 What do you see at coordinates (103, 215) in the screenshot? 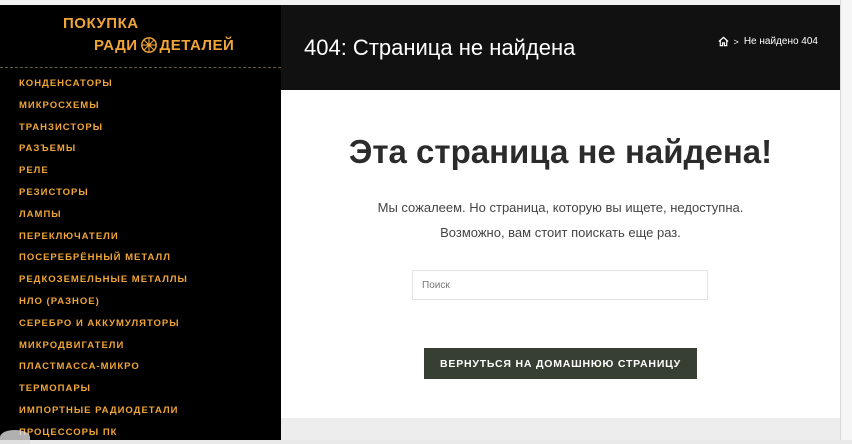
I see `menu-item-lamps: ЛАМПЫ` at bounding box center [103, 215].